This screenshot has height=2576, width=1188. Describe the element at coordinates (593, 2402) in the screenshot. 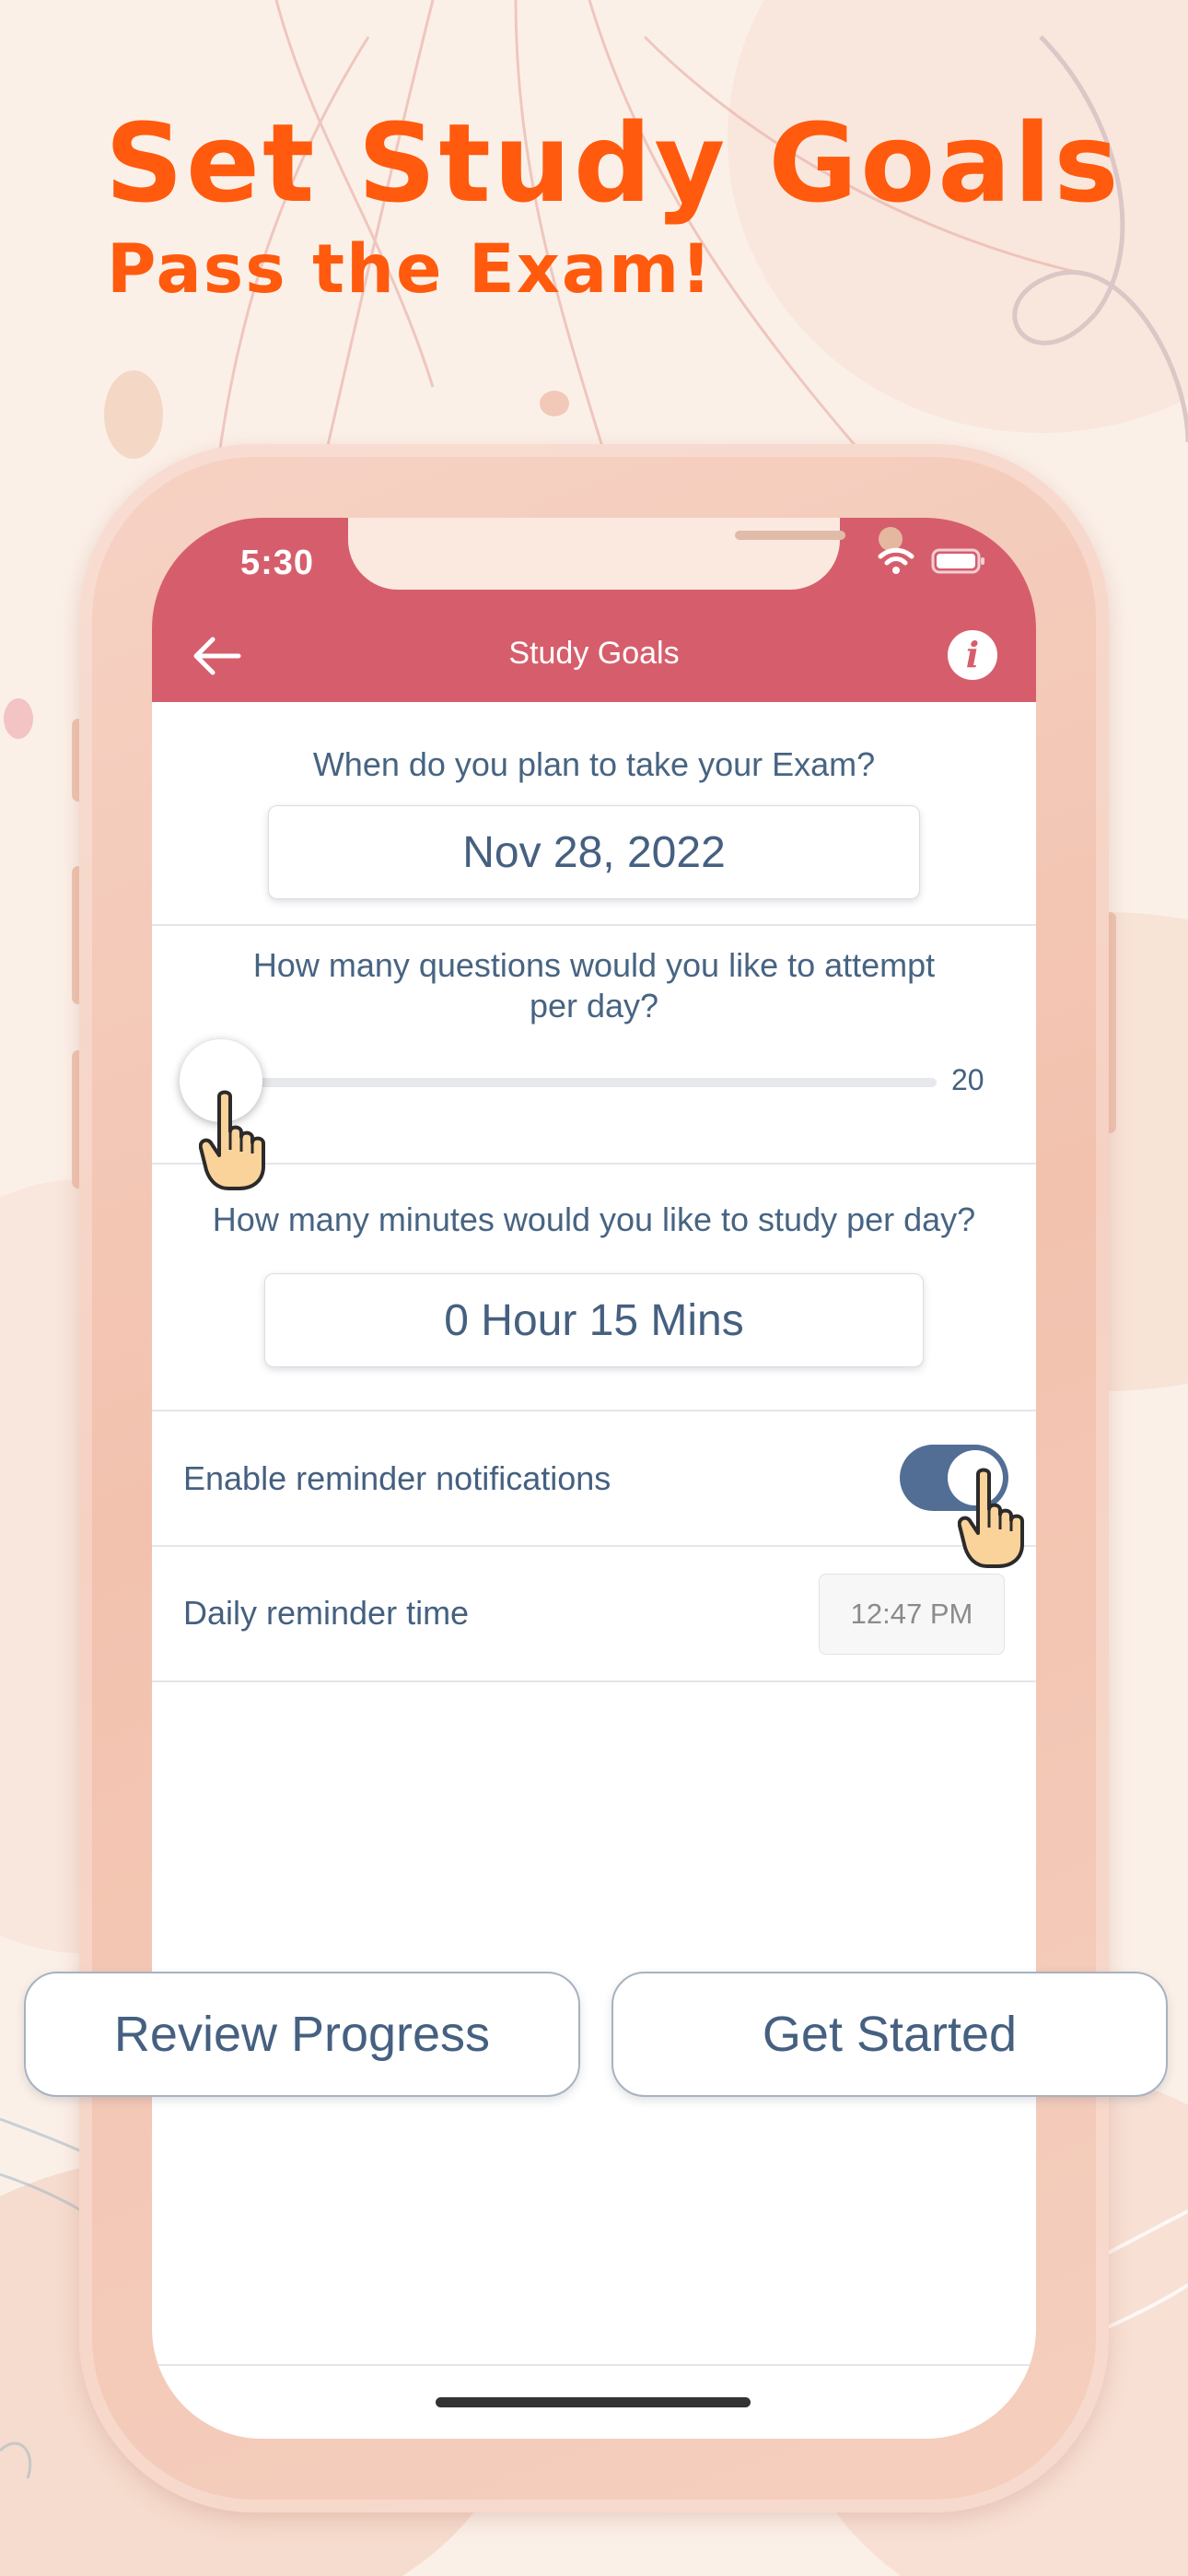

I see `home-indicator` at that location.